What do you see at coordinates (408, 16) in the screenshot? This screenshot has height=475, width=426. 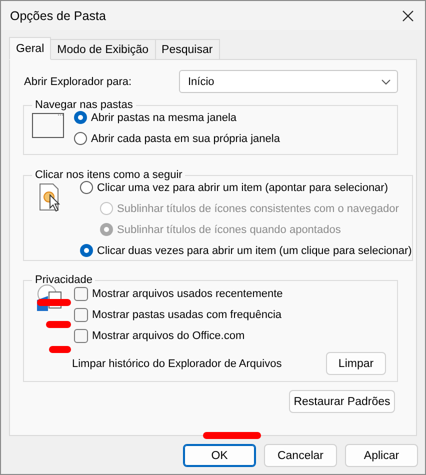 I see `close-icon` at bounding box center [408, 16].